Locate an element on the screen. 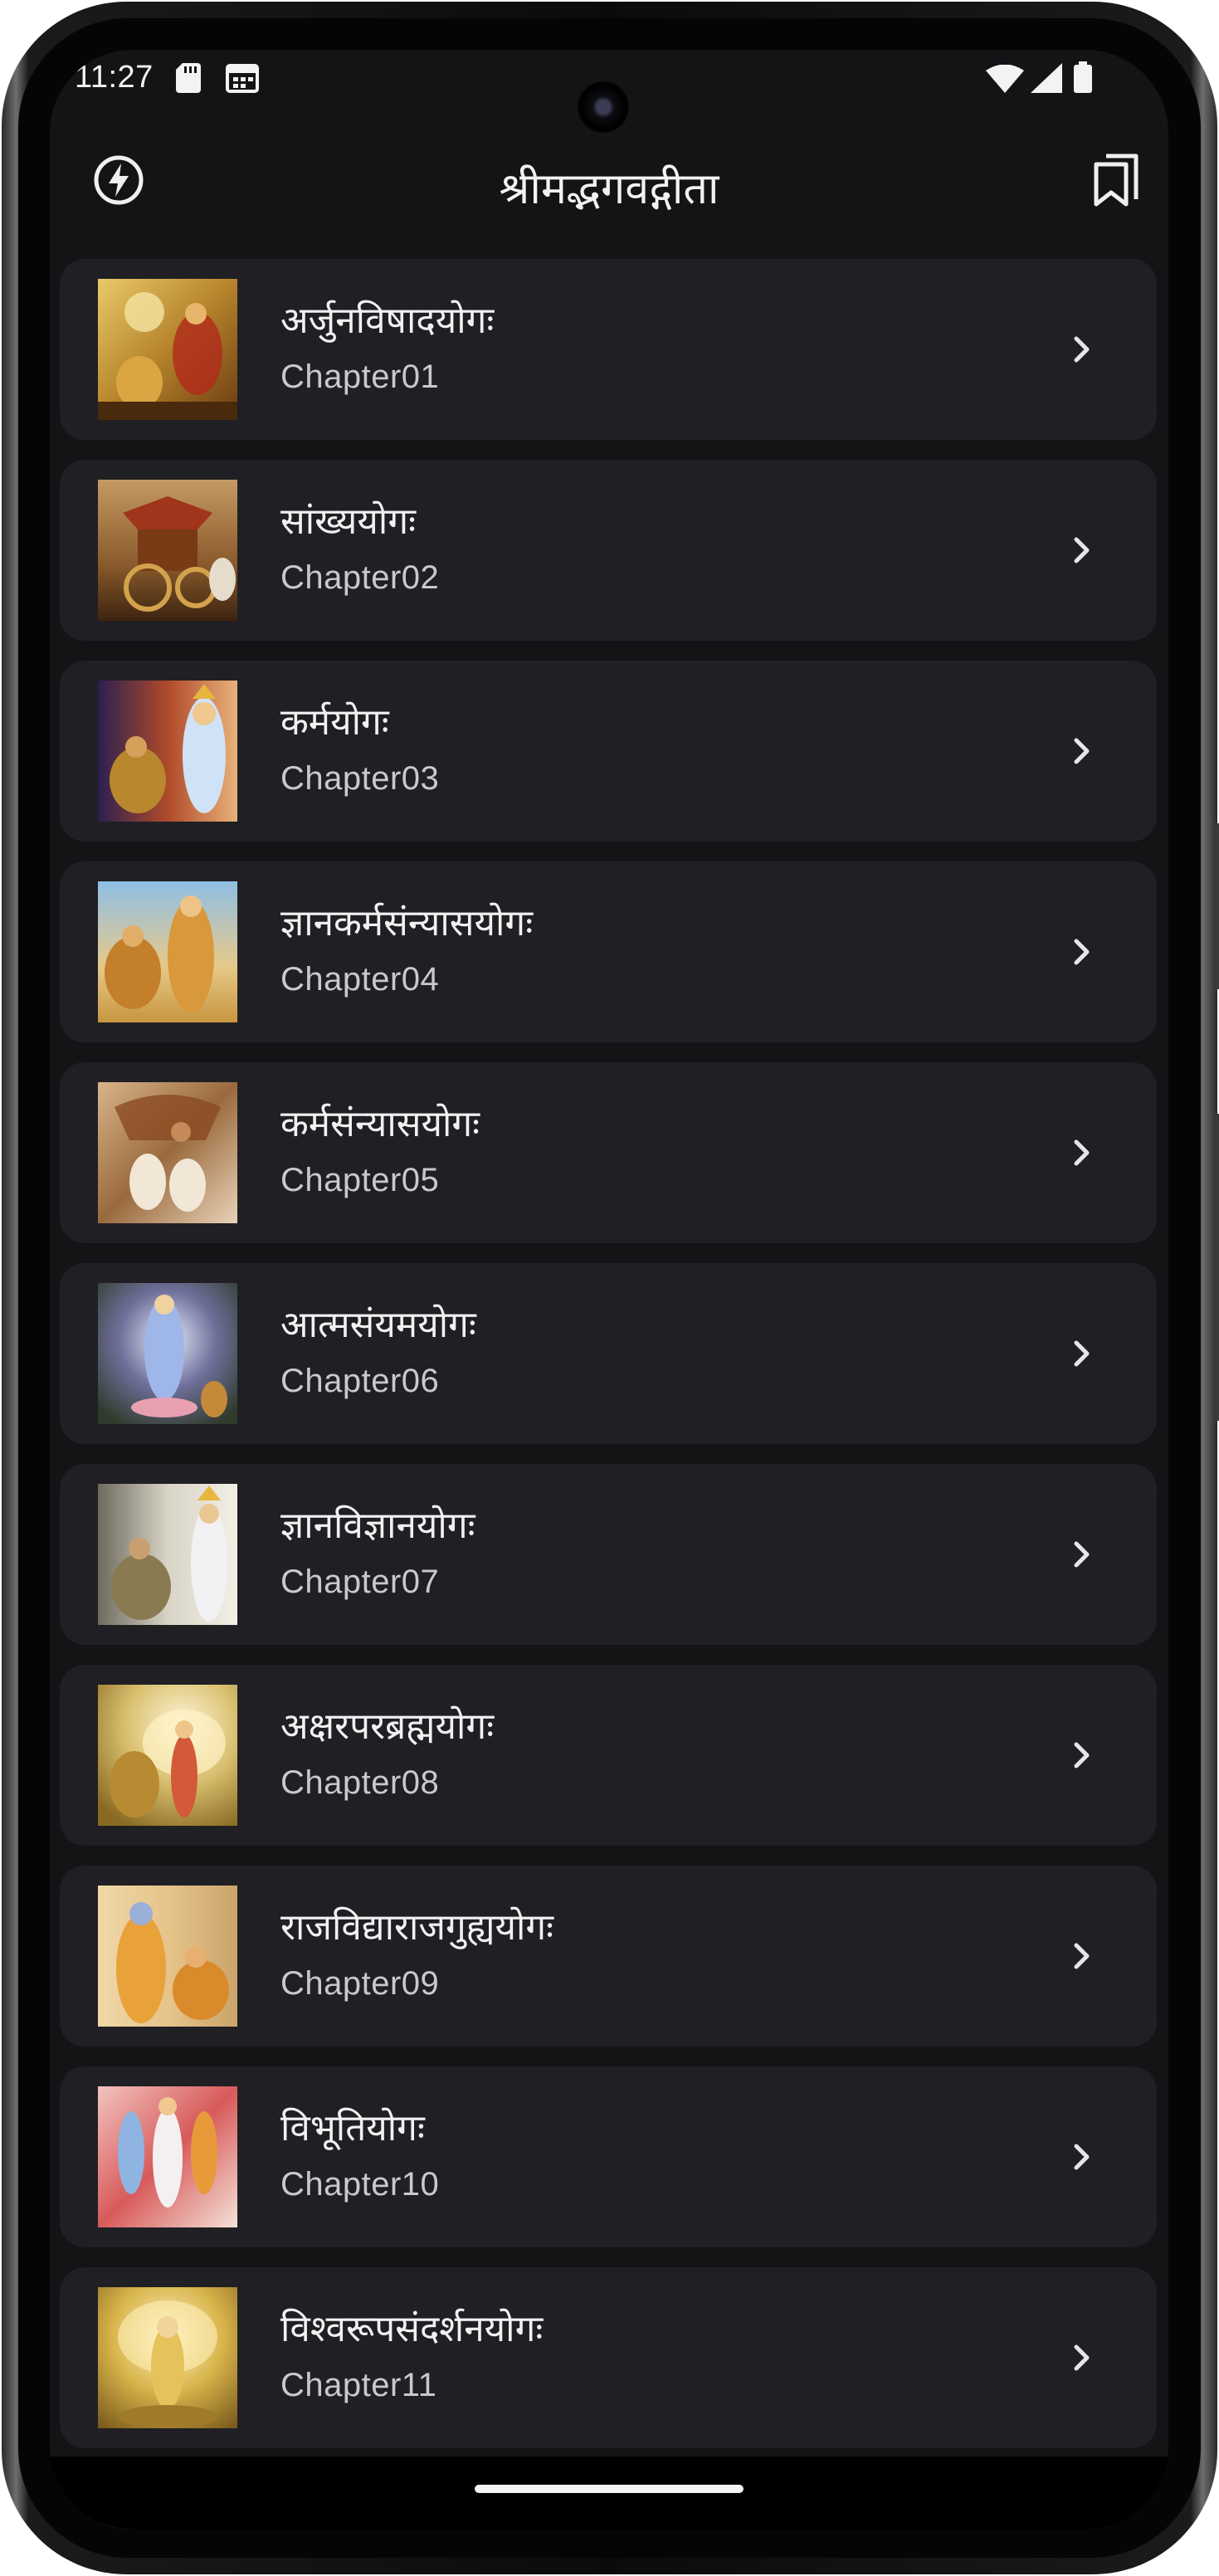  sd-card-icon is located at coordinates (189, 79).